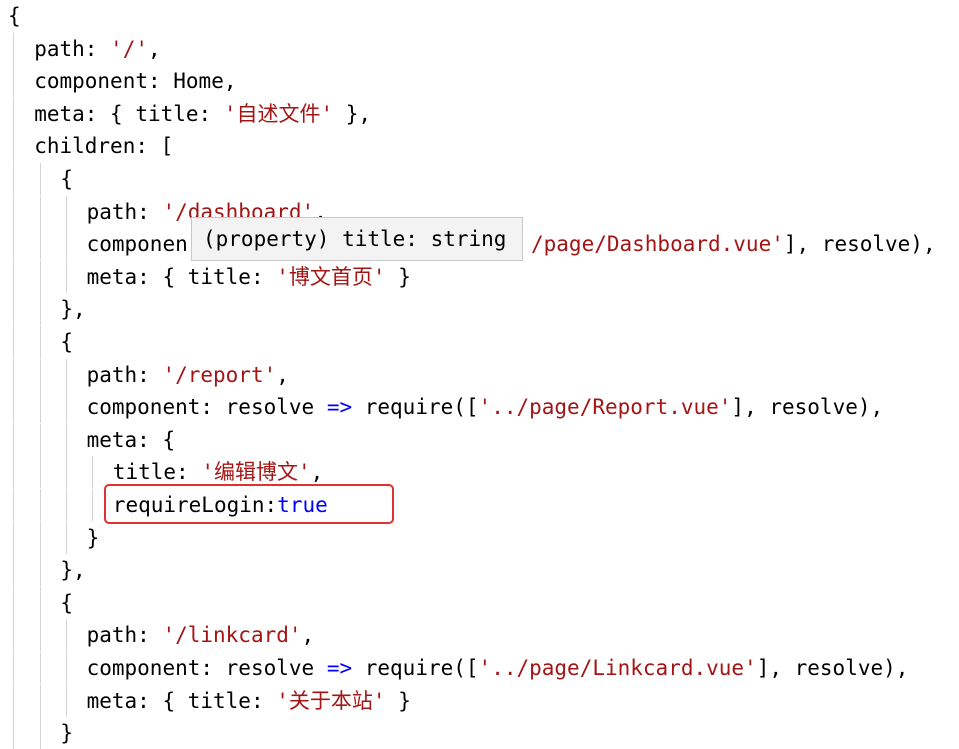 The width and height of the screenshot is (959, 749). I want to click on code-text: path: '/linkcard',, so click(201, 635).